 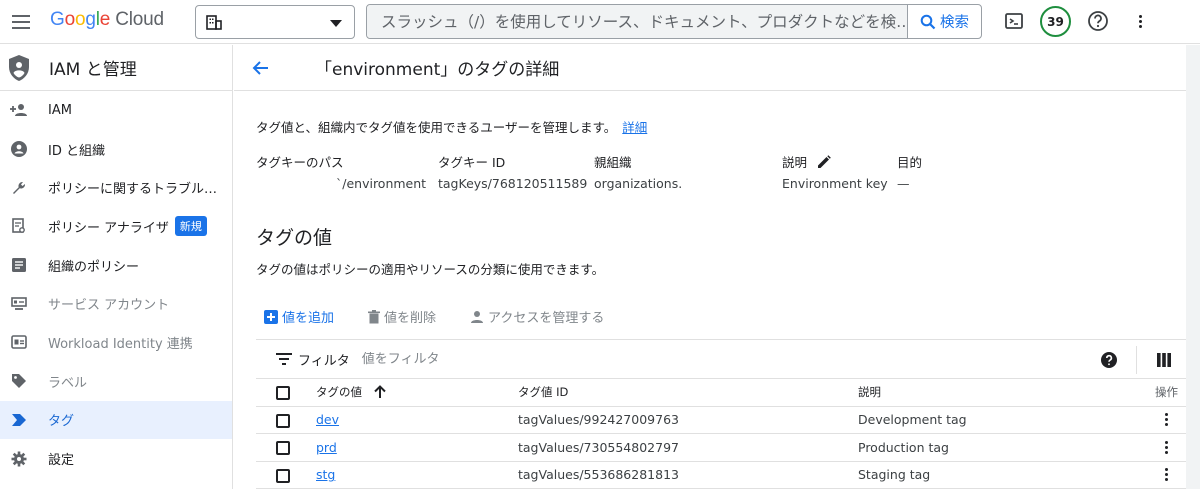 What do you see at coordinates (1014, 21) in the screenshot?
I see `cloud-shell-icon` at bounding box center [1014, 21].